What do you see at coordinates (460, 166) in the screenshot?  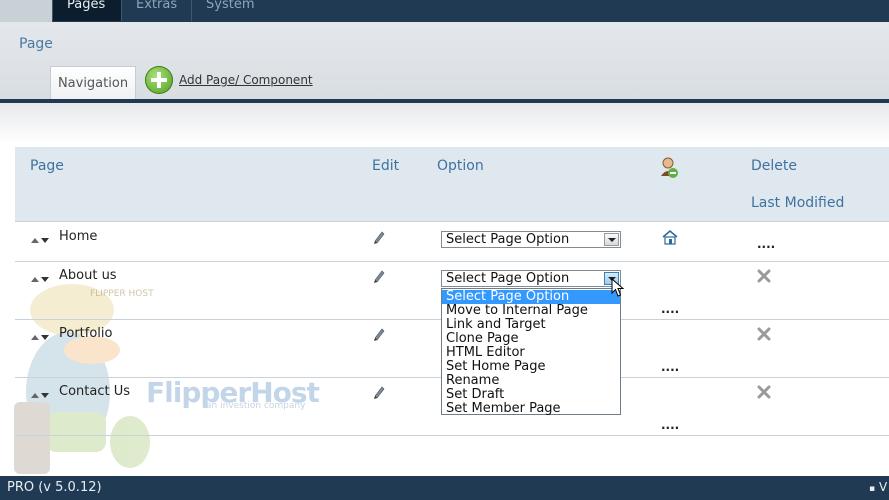 I see `col-option-header: Option` at bounding box center [460, 166].